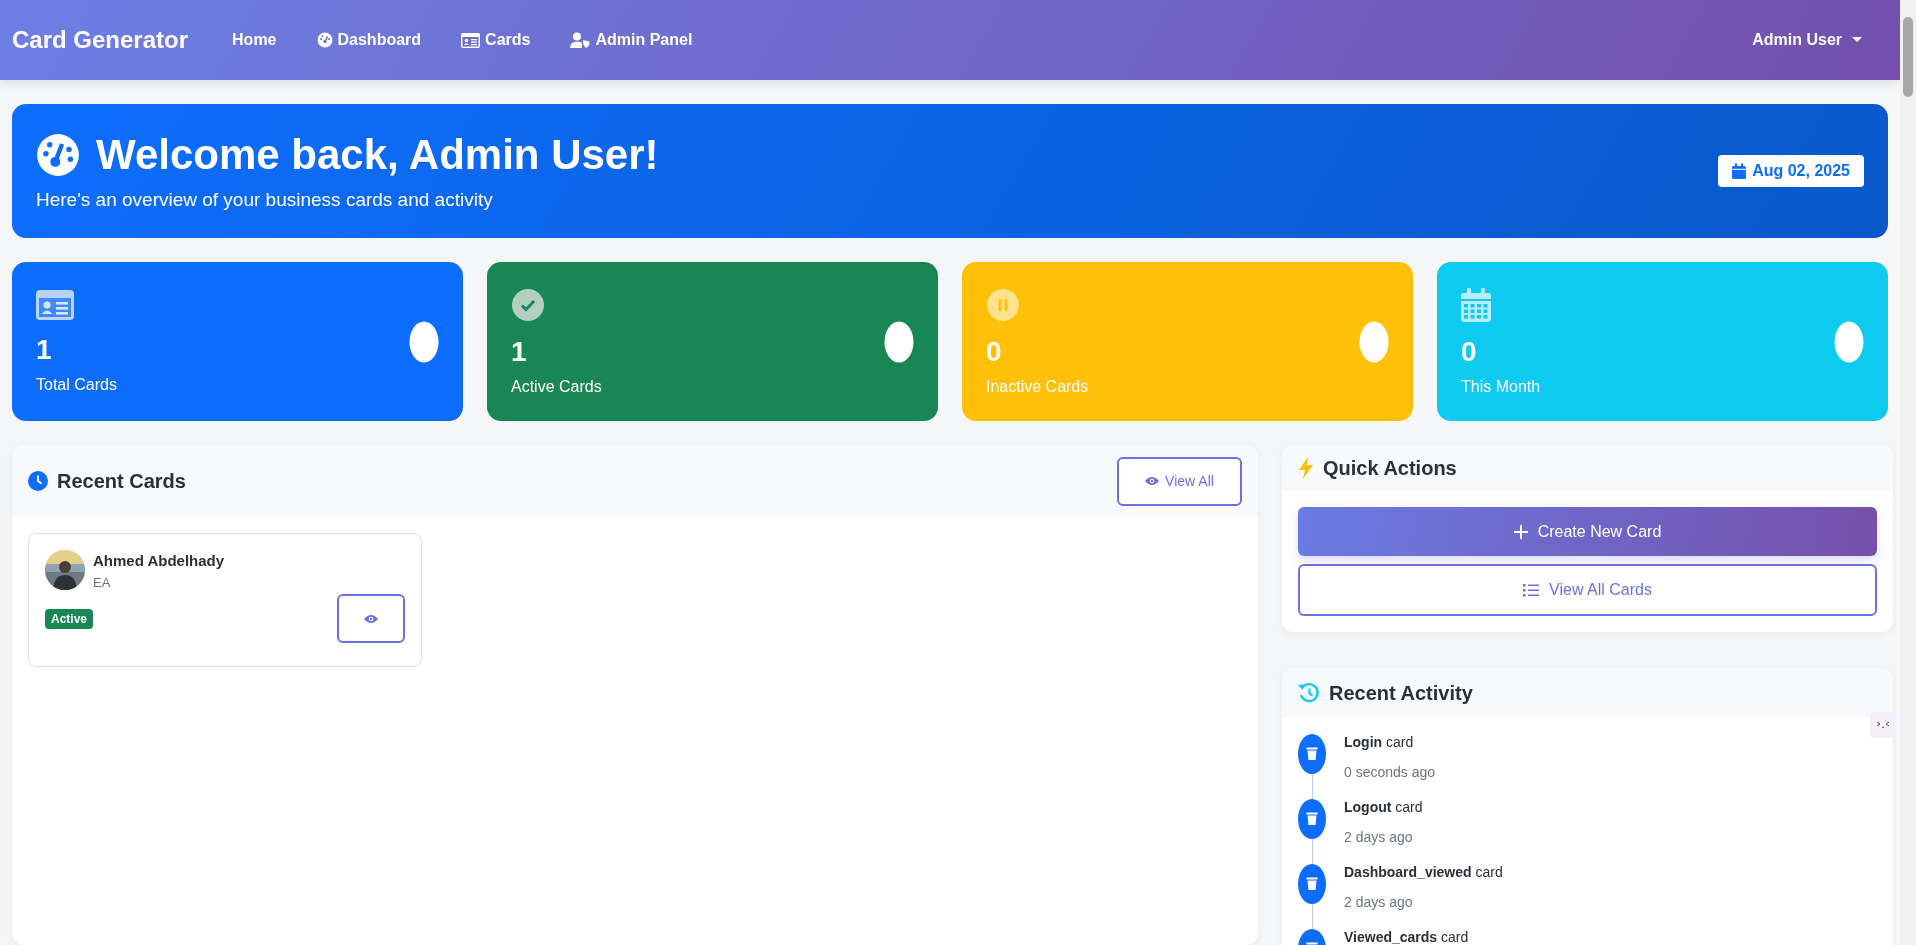  I want to click on brand-link: Card Generator, so click(100, 40).